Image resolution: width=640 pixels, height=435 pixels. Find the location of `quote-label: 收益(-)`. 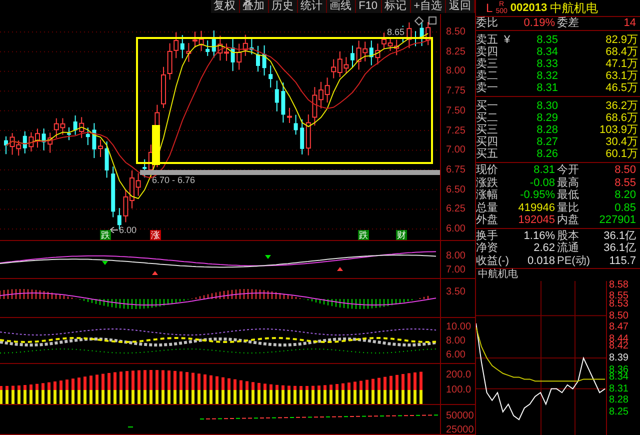

quote-label: 收益(-) is located at coordinates (493, 260).